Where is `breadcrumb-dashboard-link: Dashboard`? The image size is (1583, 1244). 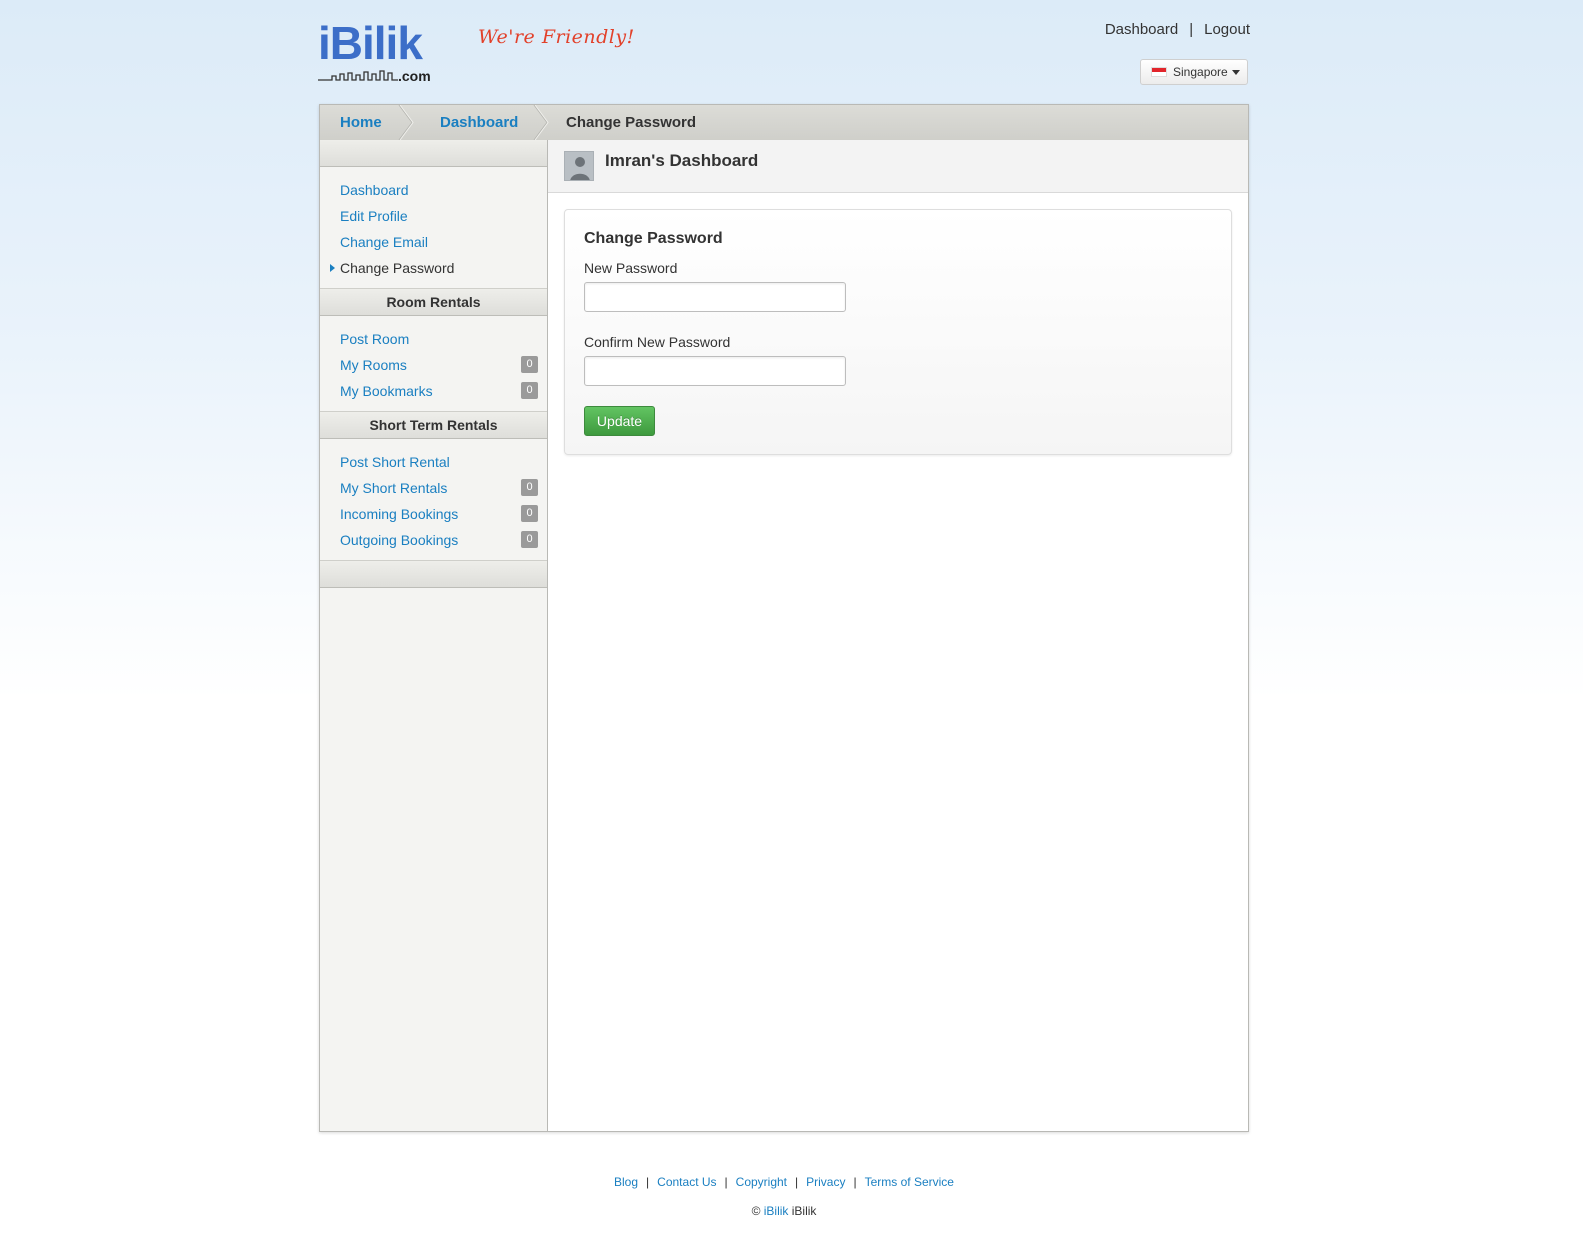
breadcrumb-dashboard-link: Dashboard is located at coordinates (479, 122).